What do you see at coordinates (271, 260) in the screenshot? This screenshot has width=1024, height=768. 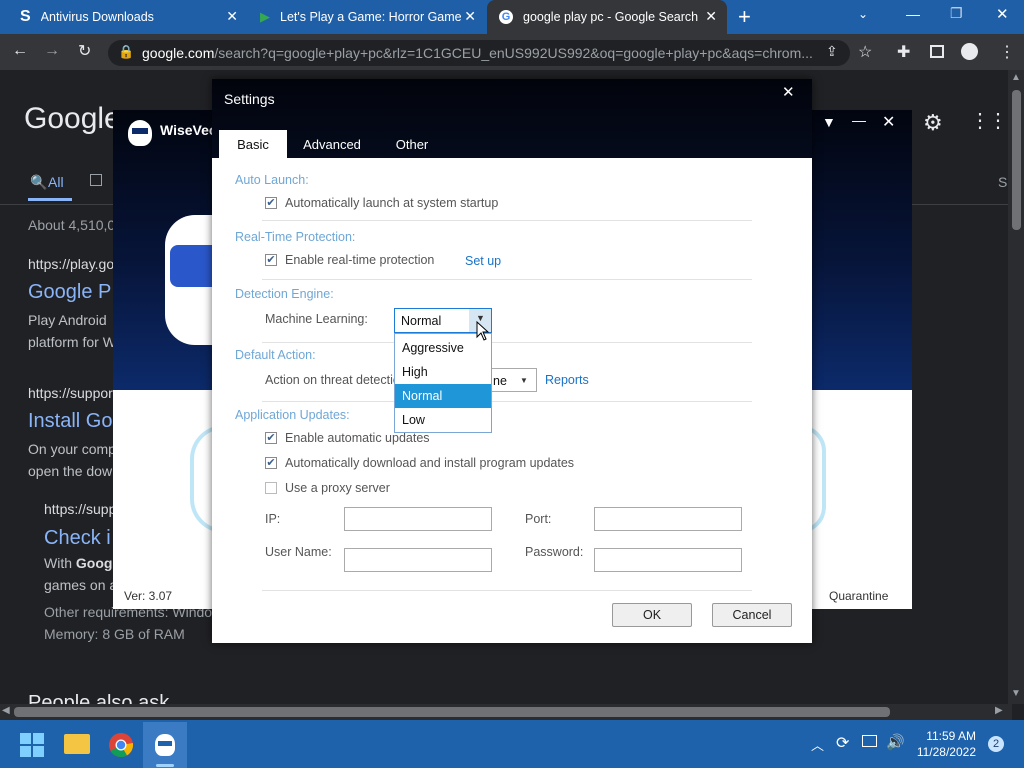 I see `realtime-checkbox: ✔` at bounding box center [271, 260].